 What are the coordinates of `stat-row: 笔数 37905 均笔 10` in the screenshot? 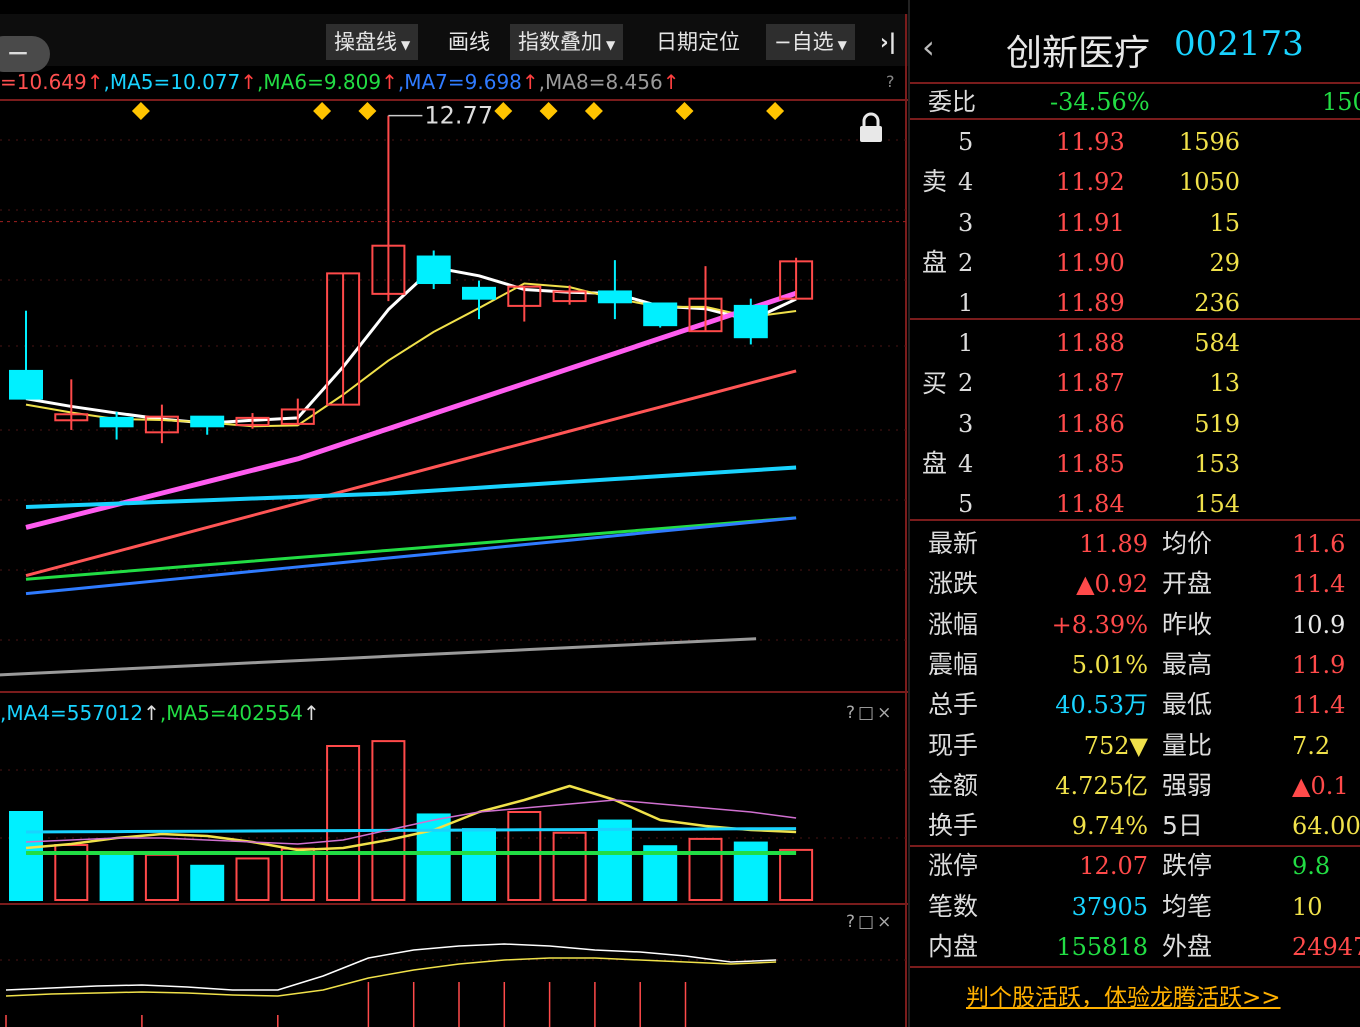 It's located at (1135, 907).